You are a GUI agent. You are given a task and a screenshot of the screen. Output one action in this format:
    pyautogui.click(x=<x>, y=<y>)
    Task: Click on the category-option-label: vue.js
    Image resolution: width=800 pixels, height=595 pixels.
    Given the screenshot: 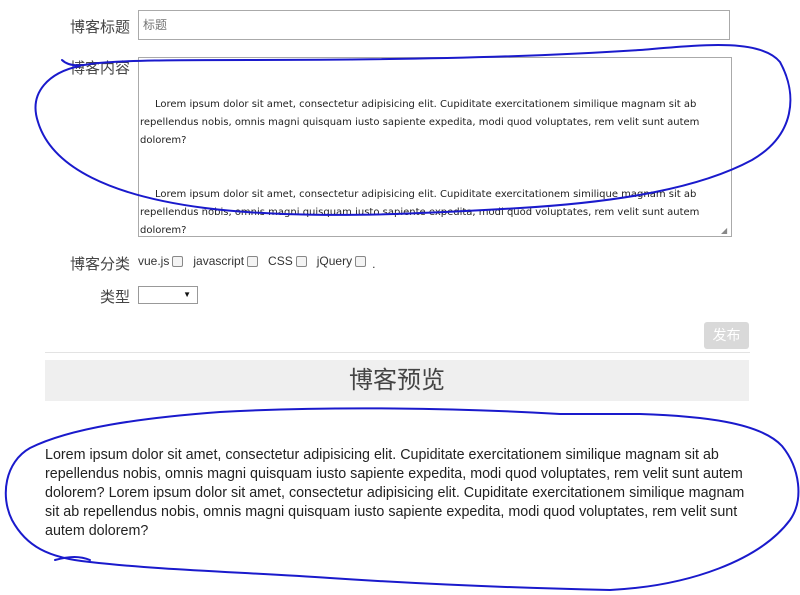 What is the action you would take?
    pyautogui.click(x=154, y=261)
    